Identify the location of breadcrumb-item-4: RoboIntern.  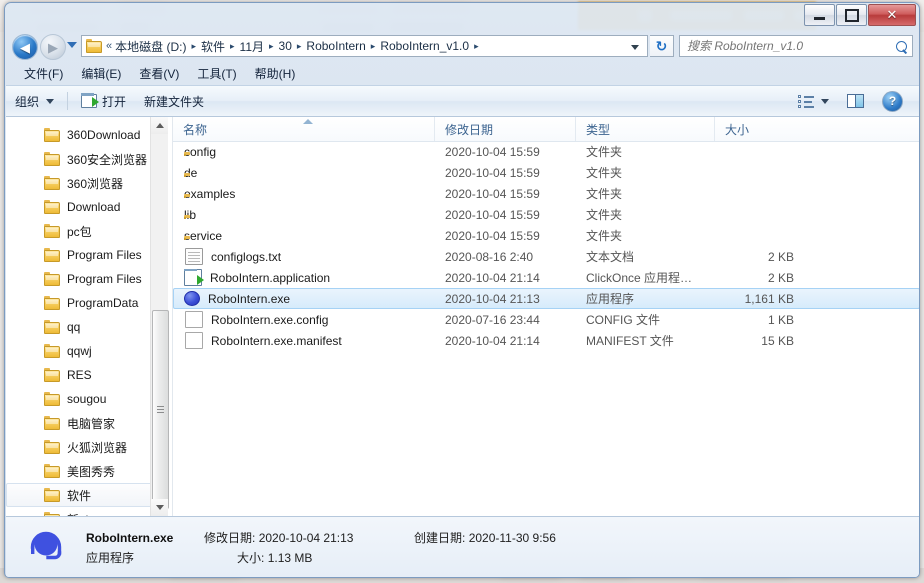
(335, 46).